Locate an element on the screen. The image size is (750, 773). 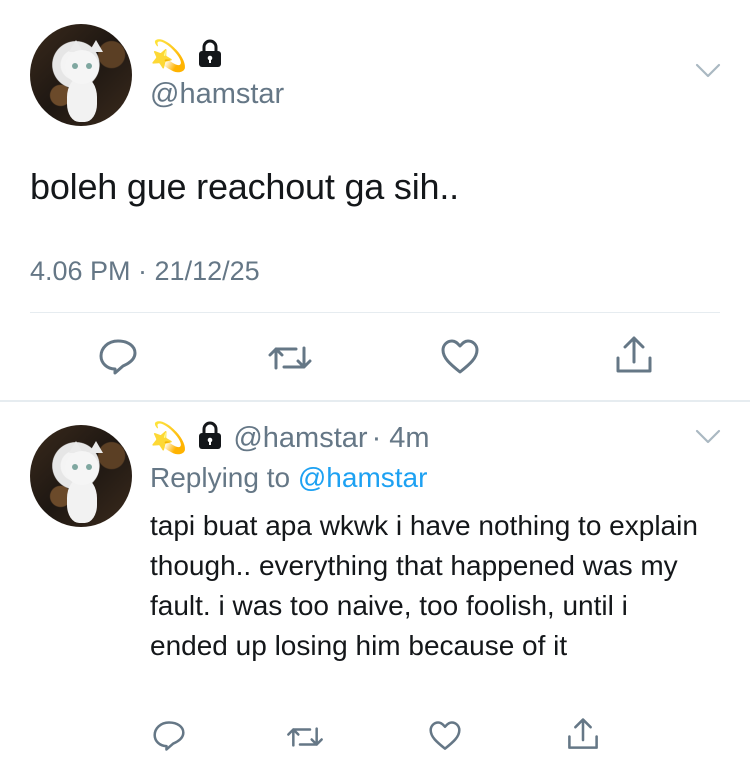
divider is located at coordinates (375, 312).